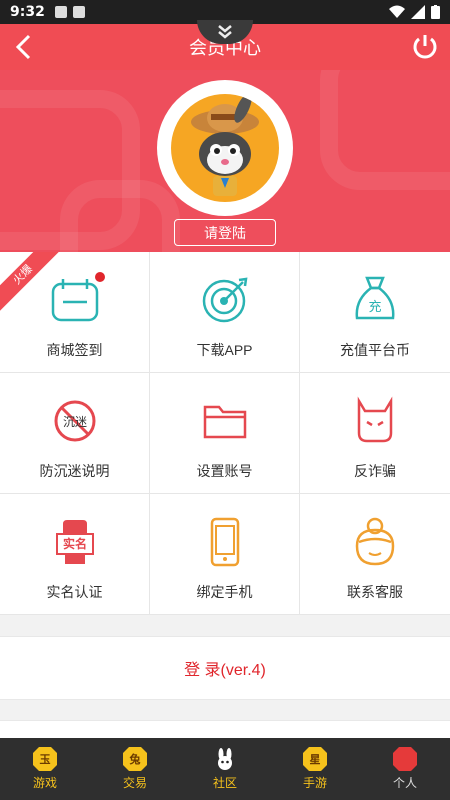 The height and width of the screenshot is (800, 450). I want to click on grid-item-real-name: 实名 实名认证, so click(75, 554).